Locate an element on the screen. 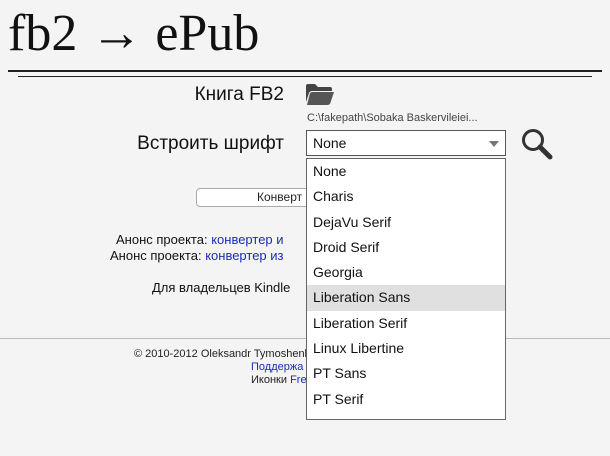  header-rule-thick is located at coordinates (305, 71).